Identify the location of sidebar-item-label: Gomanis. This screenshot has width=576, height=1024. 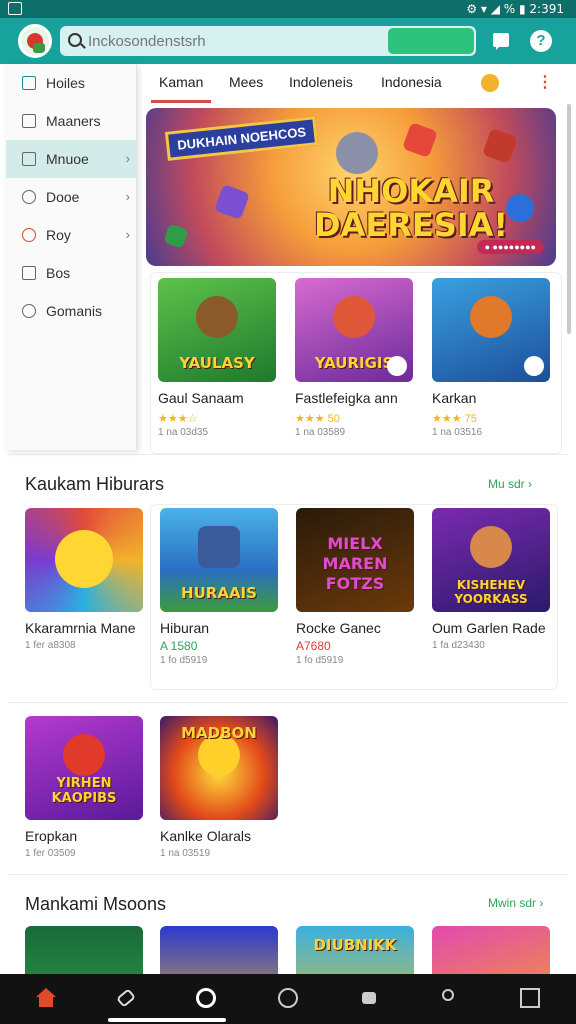
(74, 311).